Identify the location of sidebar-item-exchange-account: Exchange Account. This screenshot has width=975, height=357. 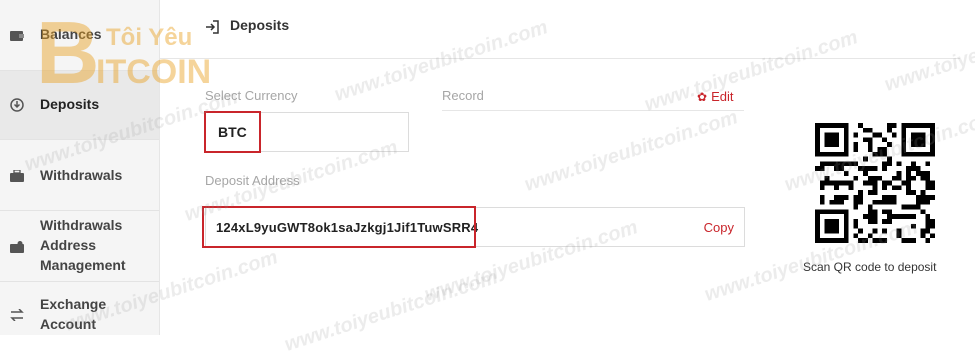
(79, 308).